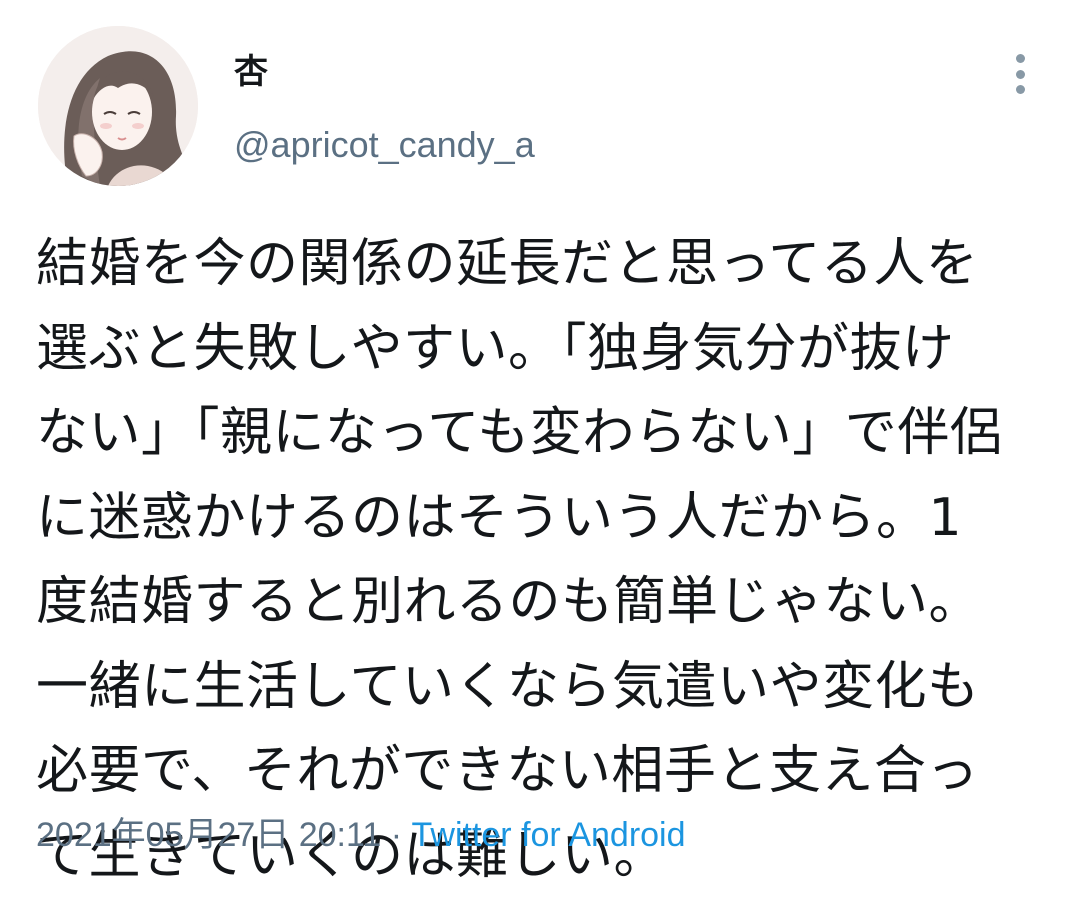 Image resolution: width=1080 pixels, height=898 pixels. I want to click on tweet-timestamp: 2021年05月27日 20:11, so click(208, 835).